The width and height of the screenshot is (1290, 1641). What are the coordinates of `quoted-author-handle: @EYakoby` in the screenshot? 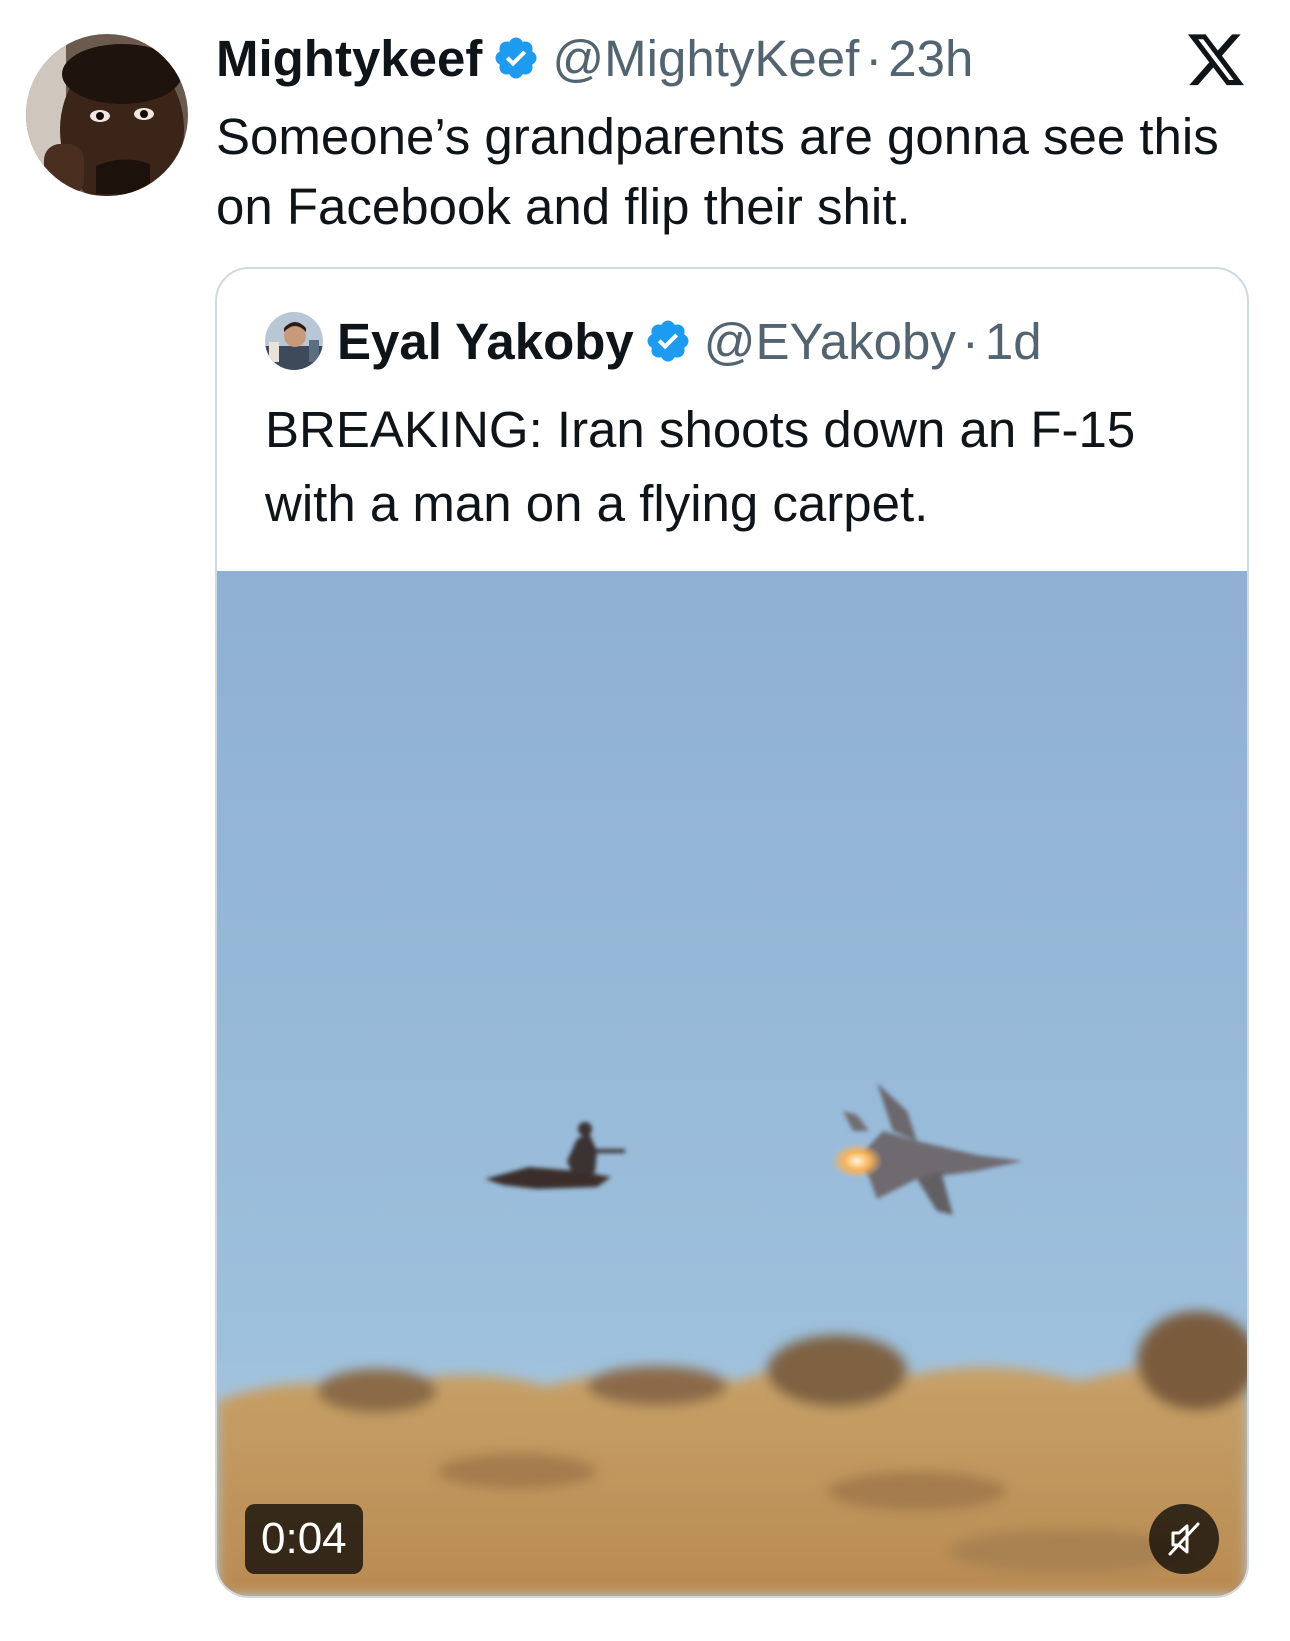 It's located at (830, 341).